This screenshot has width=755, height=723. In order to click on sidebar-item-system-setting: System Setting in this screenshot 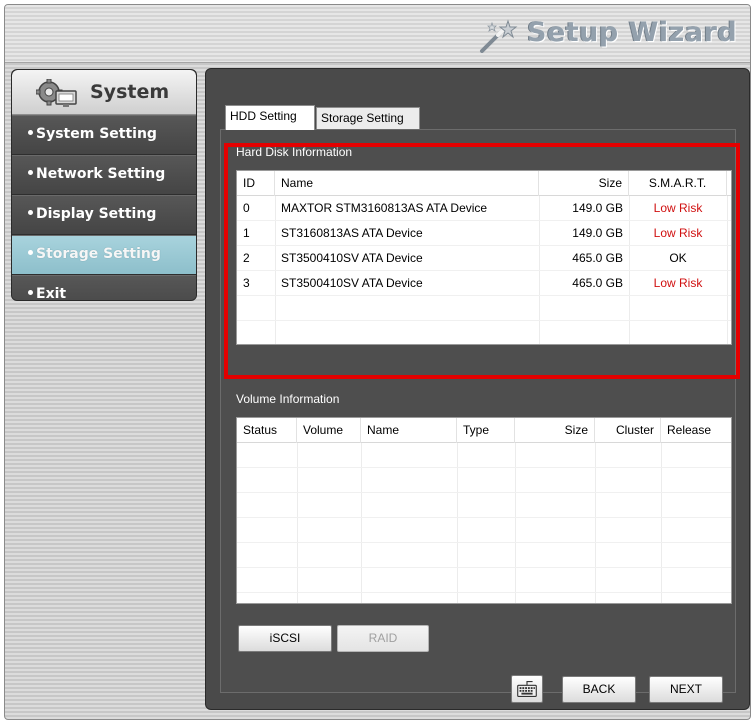, I will do `click(104, 135)`.